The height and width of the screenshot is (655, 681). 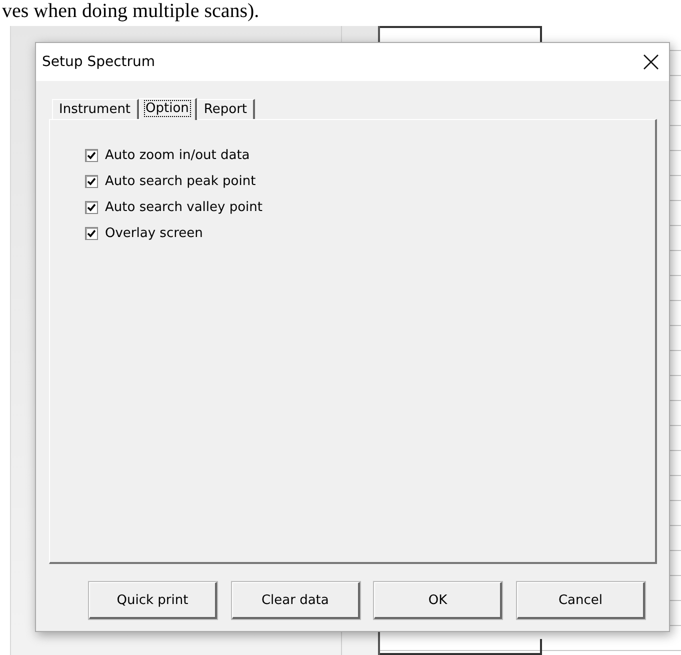 I want to click on tab: Report, so click(x=226, y=109).